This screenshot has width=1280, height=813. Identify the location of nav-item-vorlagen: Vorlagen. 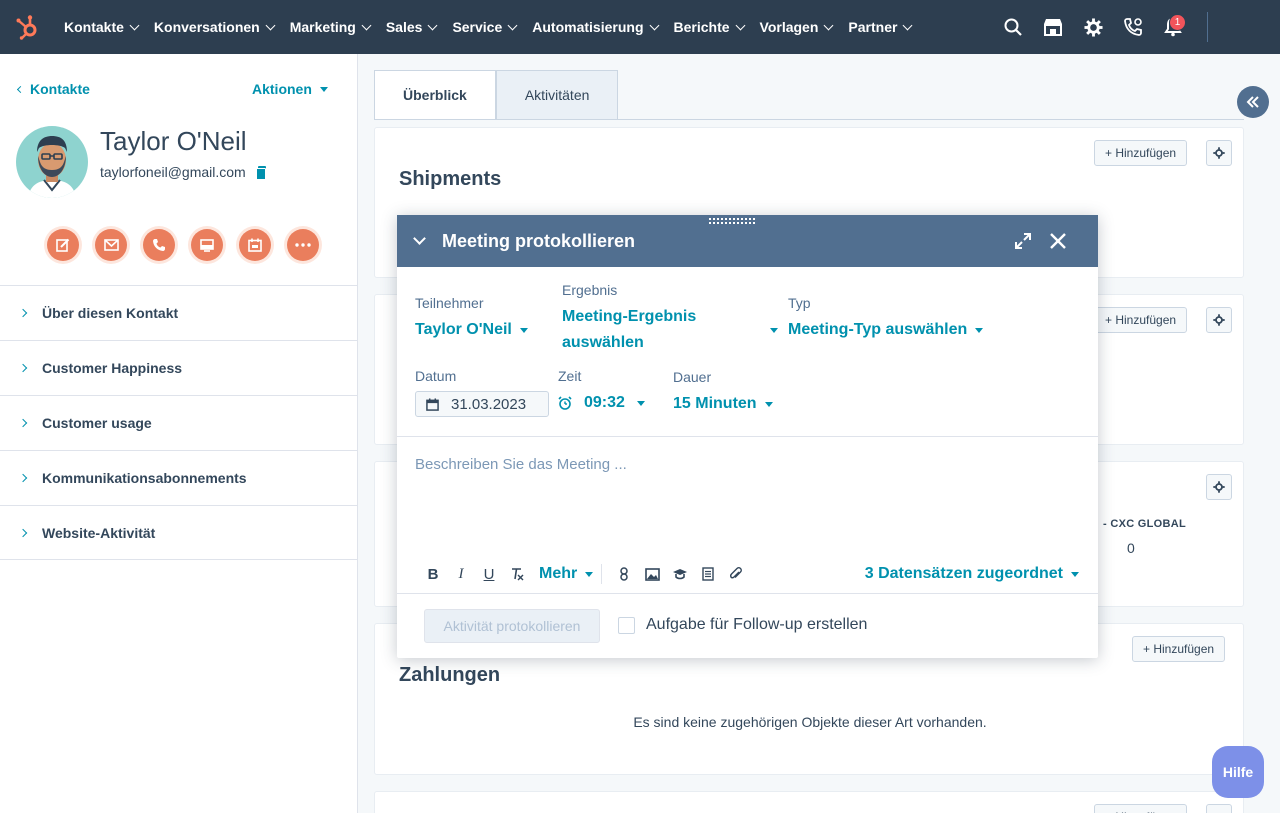
(796, 27).